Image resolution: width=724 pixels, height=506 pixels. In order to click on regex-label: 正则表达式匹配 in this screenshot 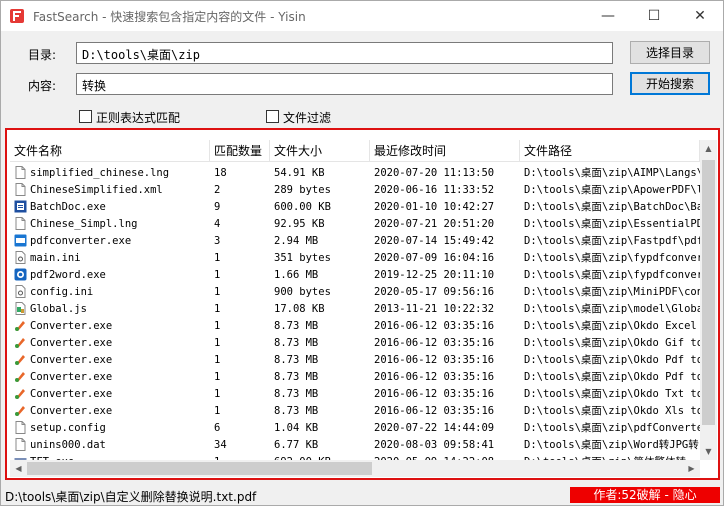, I will do `click(138, 117)`.